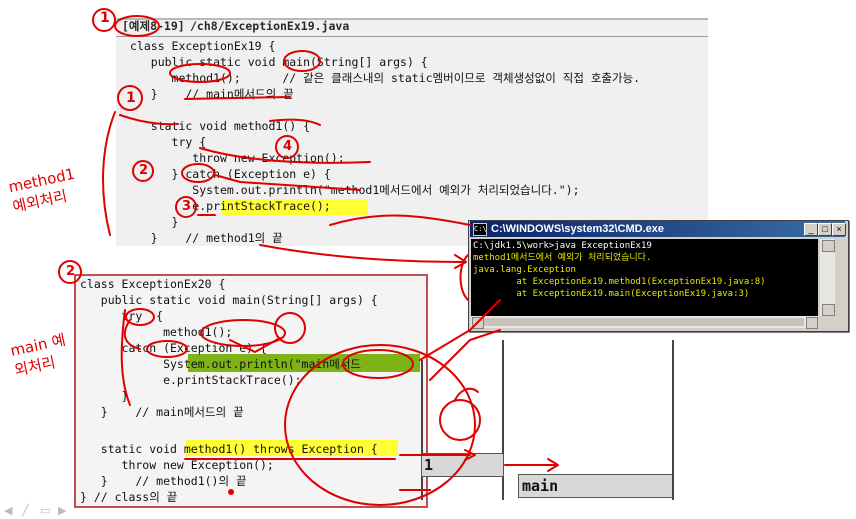  Describe the element at coordinates (25, 510) in the screenshot. I see `pen-icon: ╱` at that location.